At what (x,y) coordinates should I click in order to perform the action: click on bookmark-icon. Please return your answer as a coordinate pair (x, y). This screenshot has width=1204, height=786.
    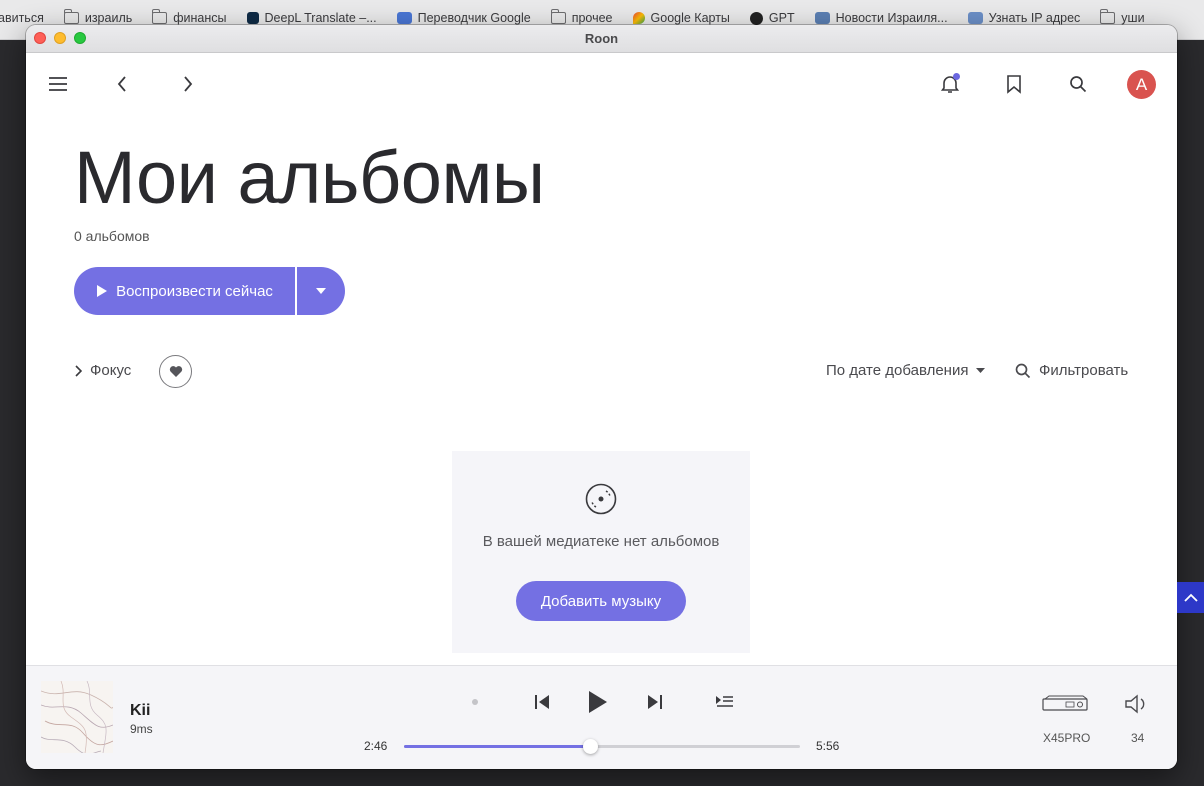
    Looking at the image, I should click on (1014, 84).